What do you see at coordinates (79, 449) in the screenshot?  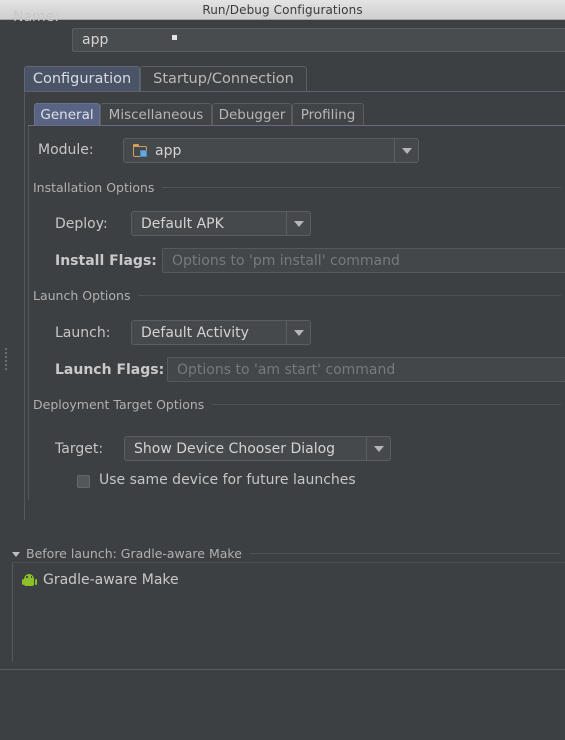 I see `target-label: Target:` at bounding box center [79, 449].